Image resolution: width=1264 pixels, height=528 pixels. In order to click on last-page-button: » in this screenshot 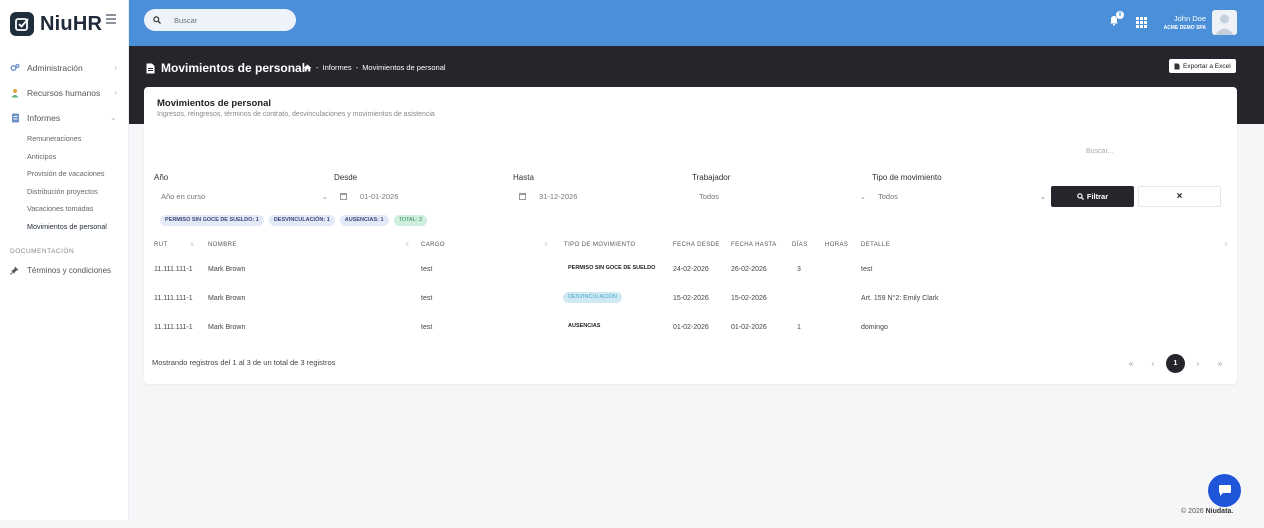, I will do `click(1220, 363)`.